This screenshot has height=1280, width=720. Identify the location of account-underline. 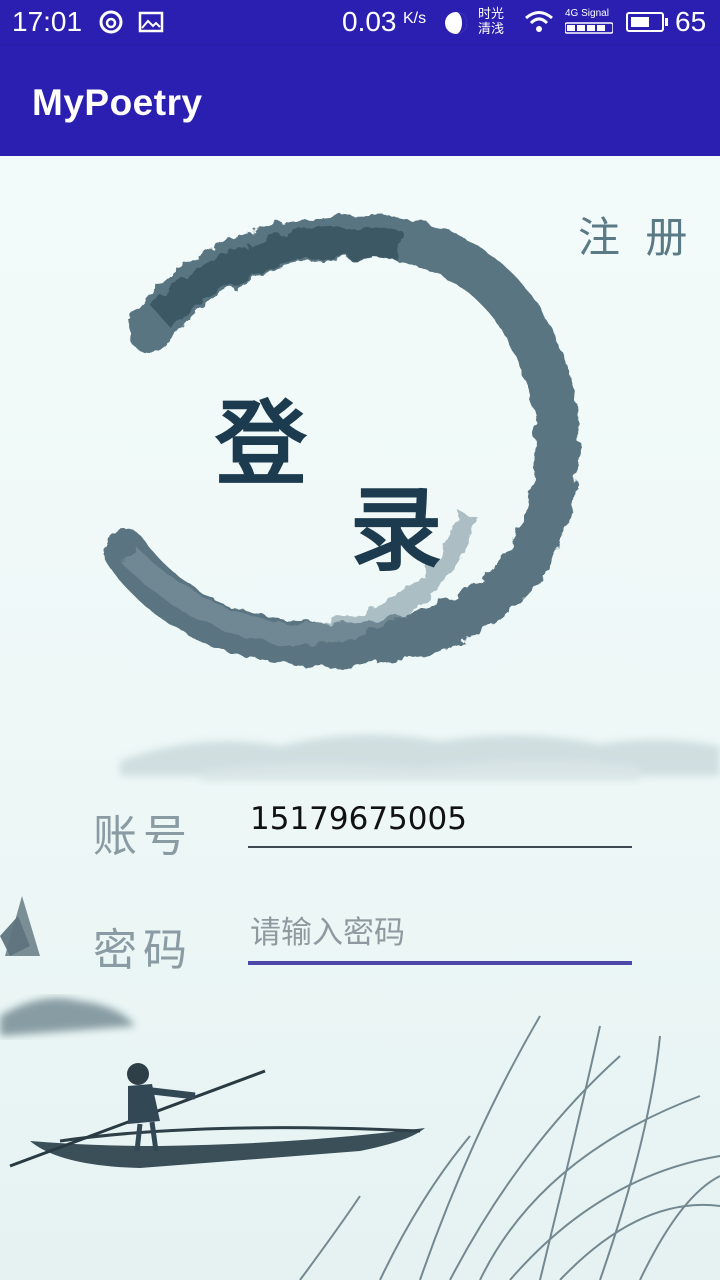
(440, 847).